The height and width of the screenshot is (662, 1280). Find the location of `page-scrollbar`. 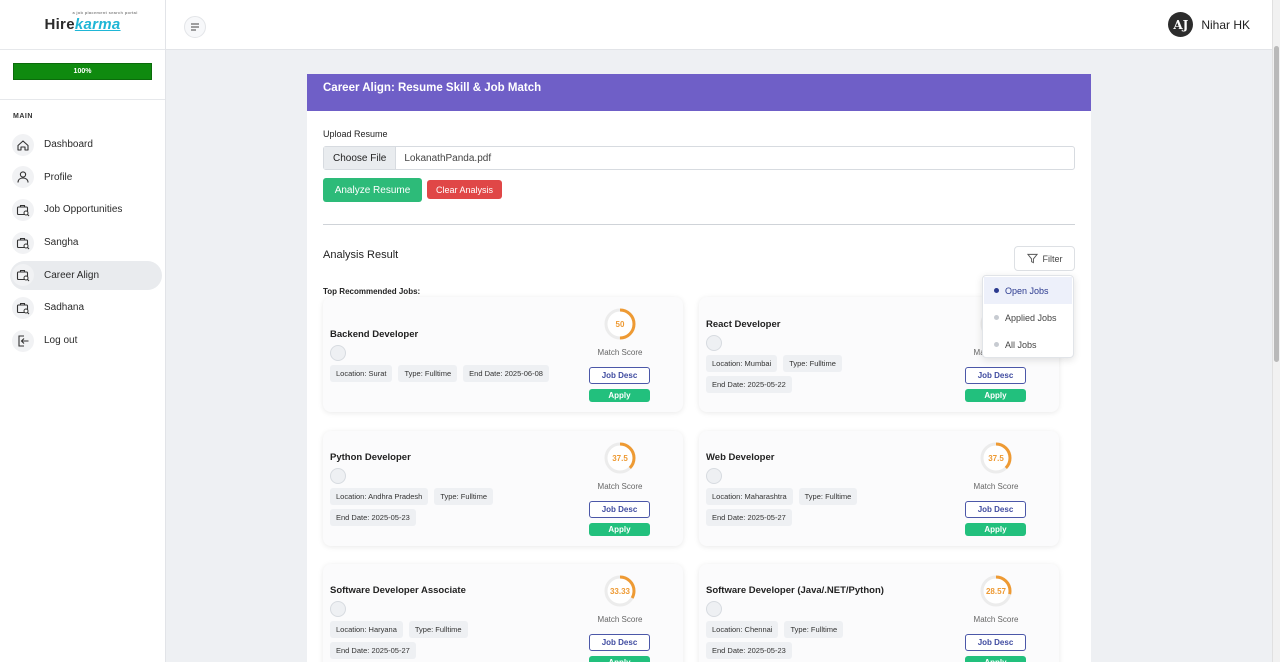

page-scrollbar is located at coordinates (1276, 331).